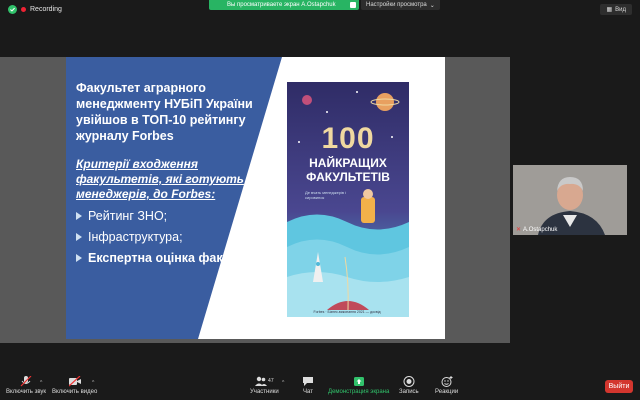 The image size is (640, 400). I want to click on share-banner-text: Вы просматриваете экран A.Ostapchuk, so click(281, 5).